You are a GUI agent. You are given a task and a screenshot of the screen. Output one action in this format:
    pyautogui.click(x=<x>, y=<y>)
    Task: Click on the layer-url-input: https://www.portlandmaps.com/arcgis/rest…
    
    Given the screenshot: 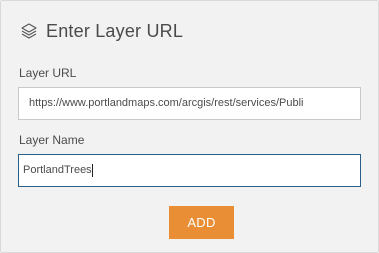 What is the action you would take?
    pyautogui.click(x=189, y=103)
    